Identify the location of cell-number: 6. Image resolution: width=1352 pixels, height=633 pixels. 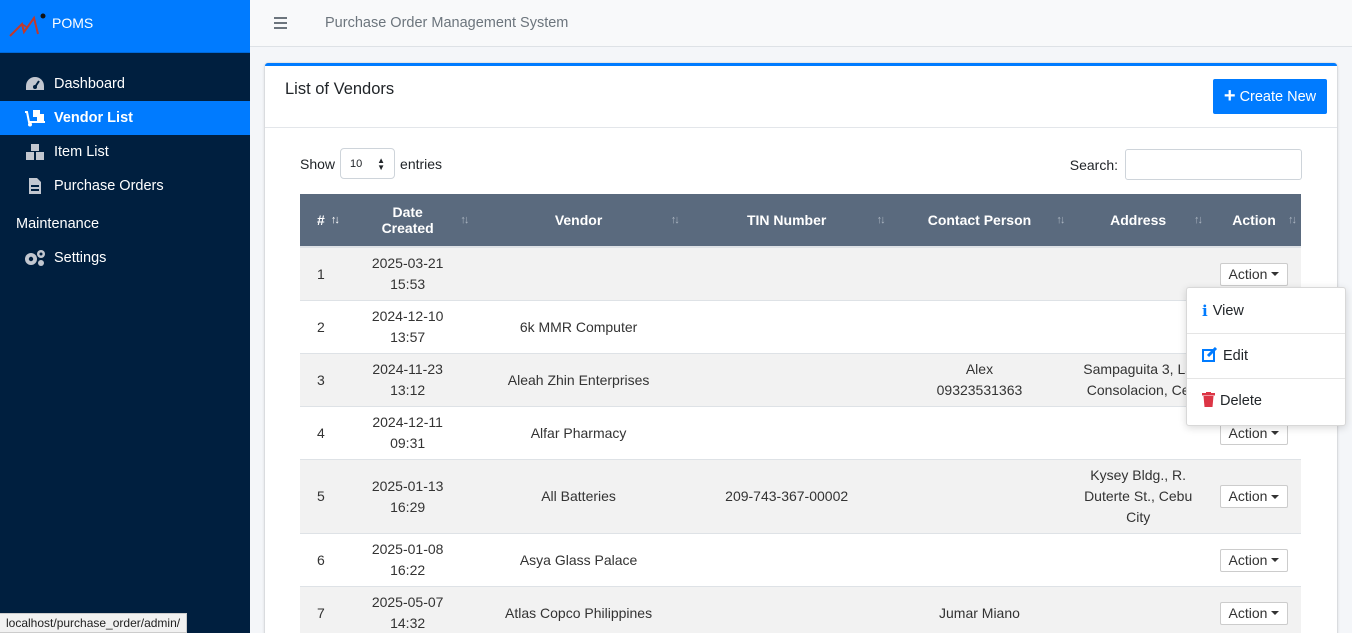
(321, 560).